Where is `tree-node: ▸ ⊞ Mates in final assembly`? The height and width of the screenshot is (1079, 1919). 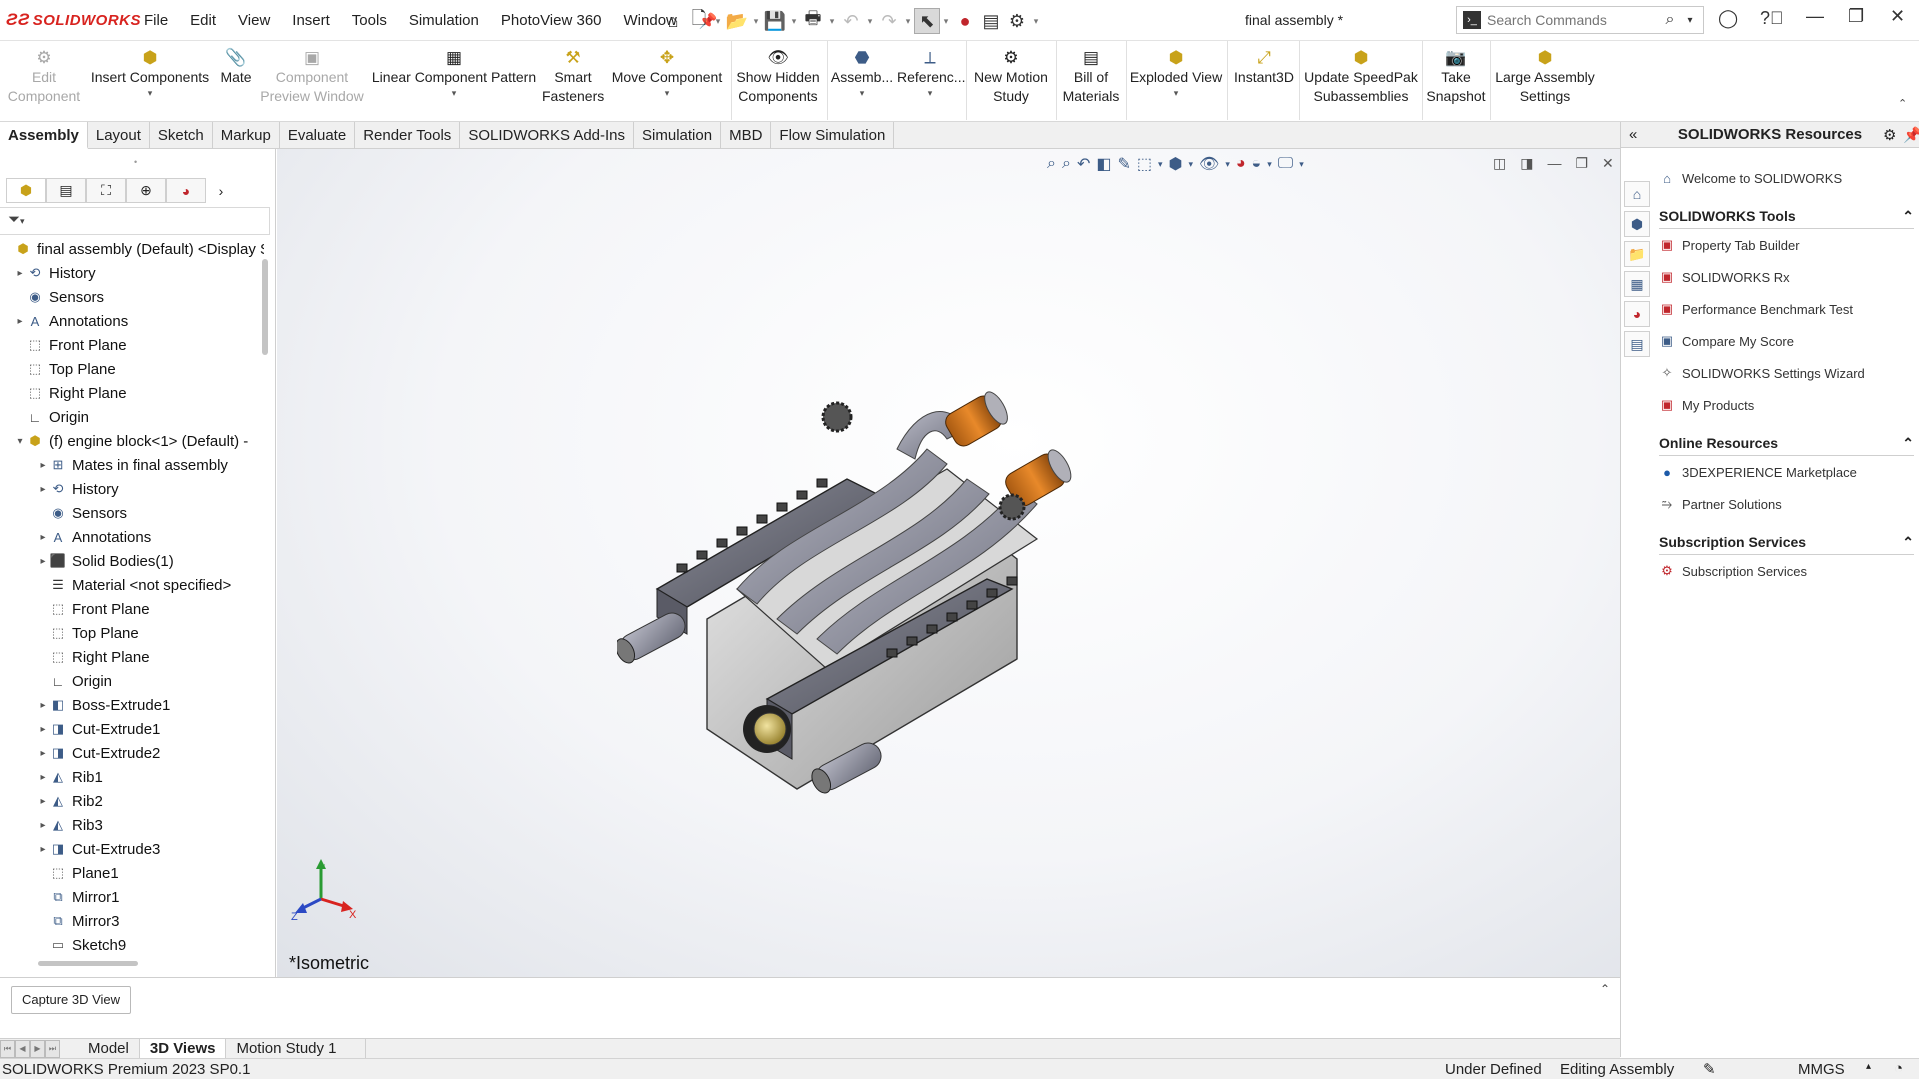
tree-node: ▸ ⊞ Mates in final assembly is located at coordinates (132, 465).